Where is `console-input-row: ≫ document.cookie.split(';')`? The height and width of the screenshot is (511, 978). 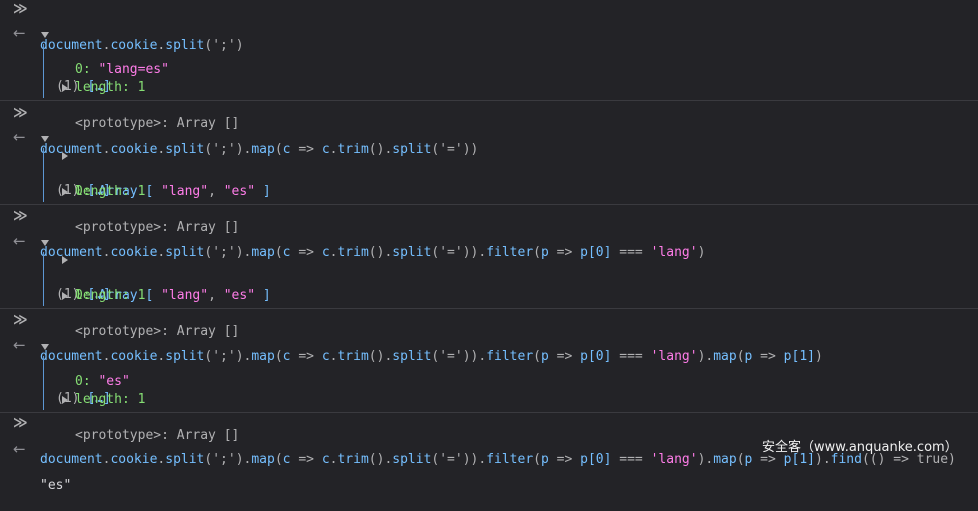 console-input-row: ≫ document.cookie.split(';') is located at coordinates (489, 27).